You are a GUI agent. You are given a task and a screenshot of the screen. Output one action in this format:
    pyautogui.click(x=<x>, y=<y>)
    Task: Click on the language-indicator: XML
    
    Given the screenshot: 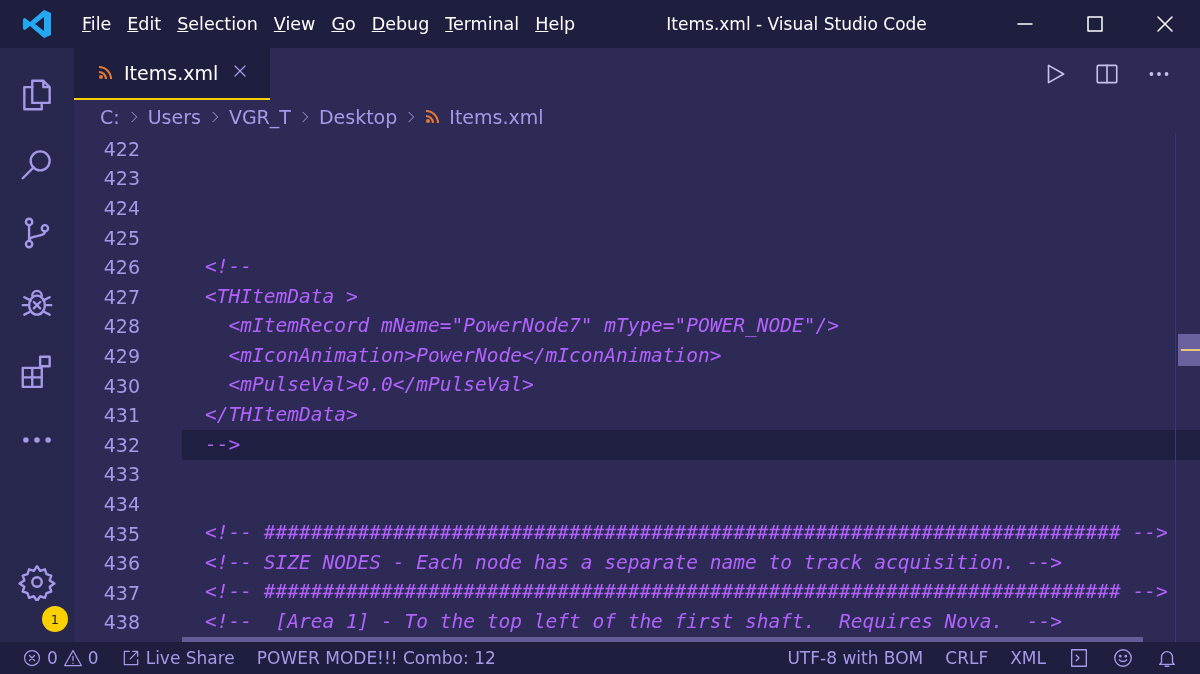 What is the action you would take?
    pyautogui.click(x=1028, y=658)
    